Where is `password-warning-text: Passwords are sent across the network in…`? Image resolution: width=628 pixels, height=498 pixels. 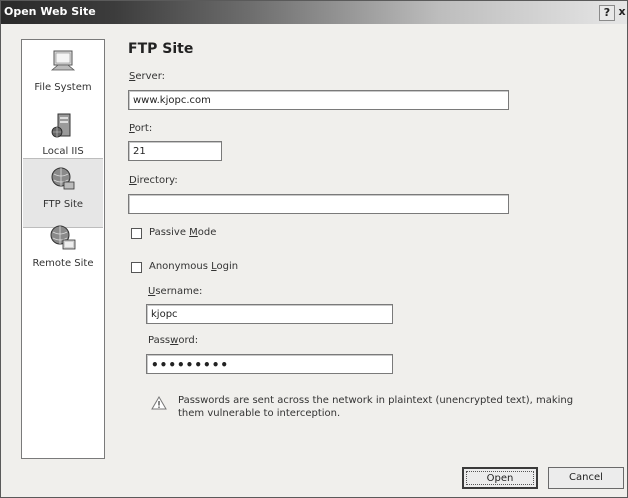 password-warning-text: Passwords are sent across the network in… is located at coordinates (376, 407).